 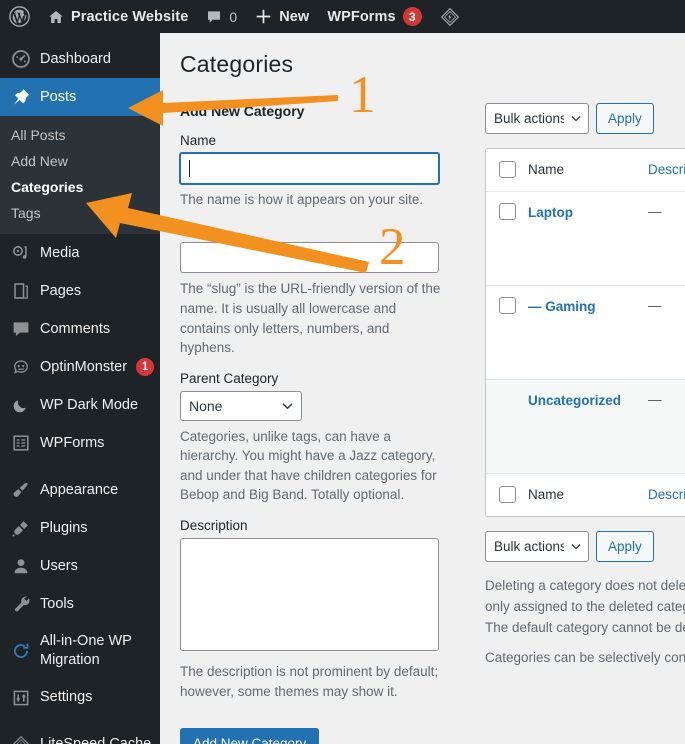 I want to click on select-all-checkbox-top, so click(x=507, y=169).